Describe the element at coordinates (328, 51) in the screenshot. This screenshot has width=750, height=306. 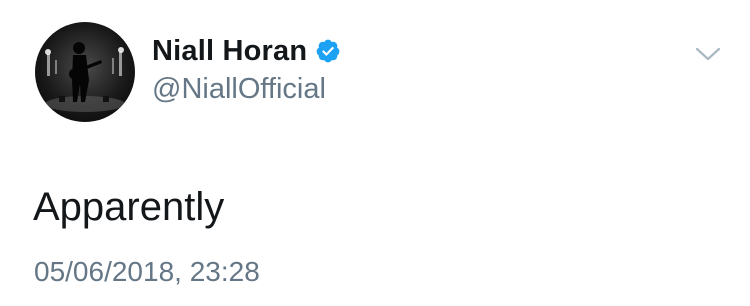
I see `verified-badge-icon` at that location.